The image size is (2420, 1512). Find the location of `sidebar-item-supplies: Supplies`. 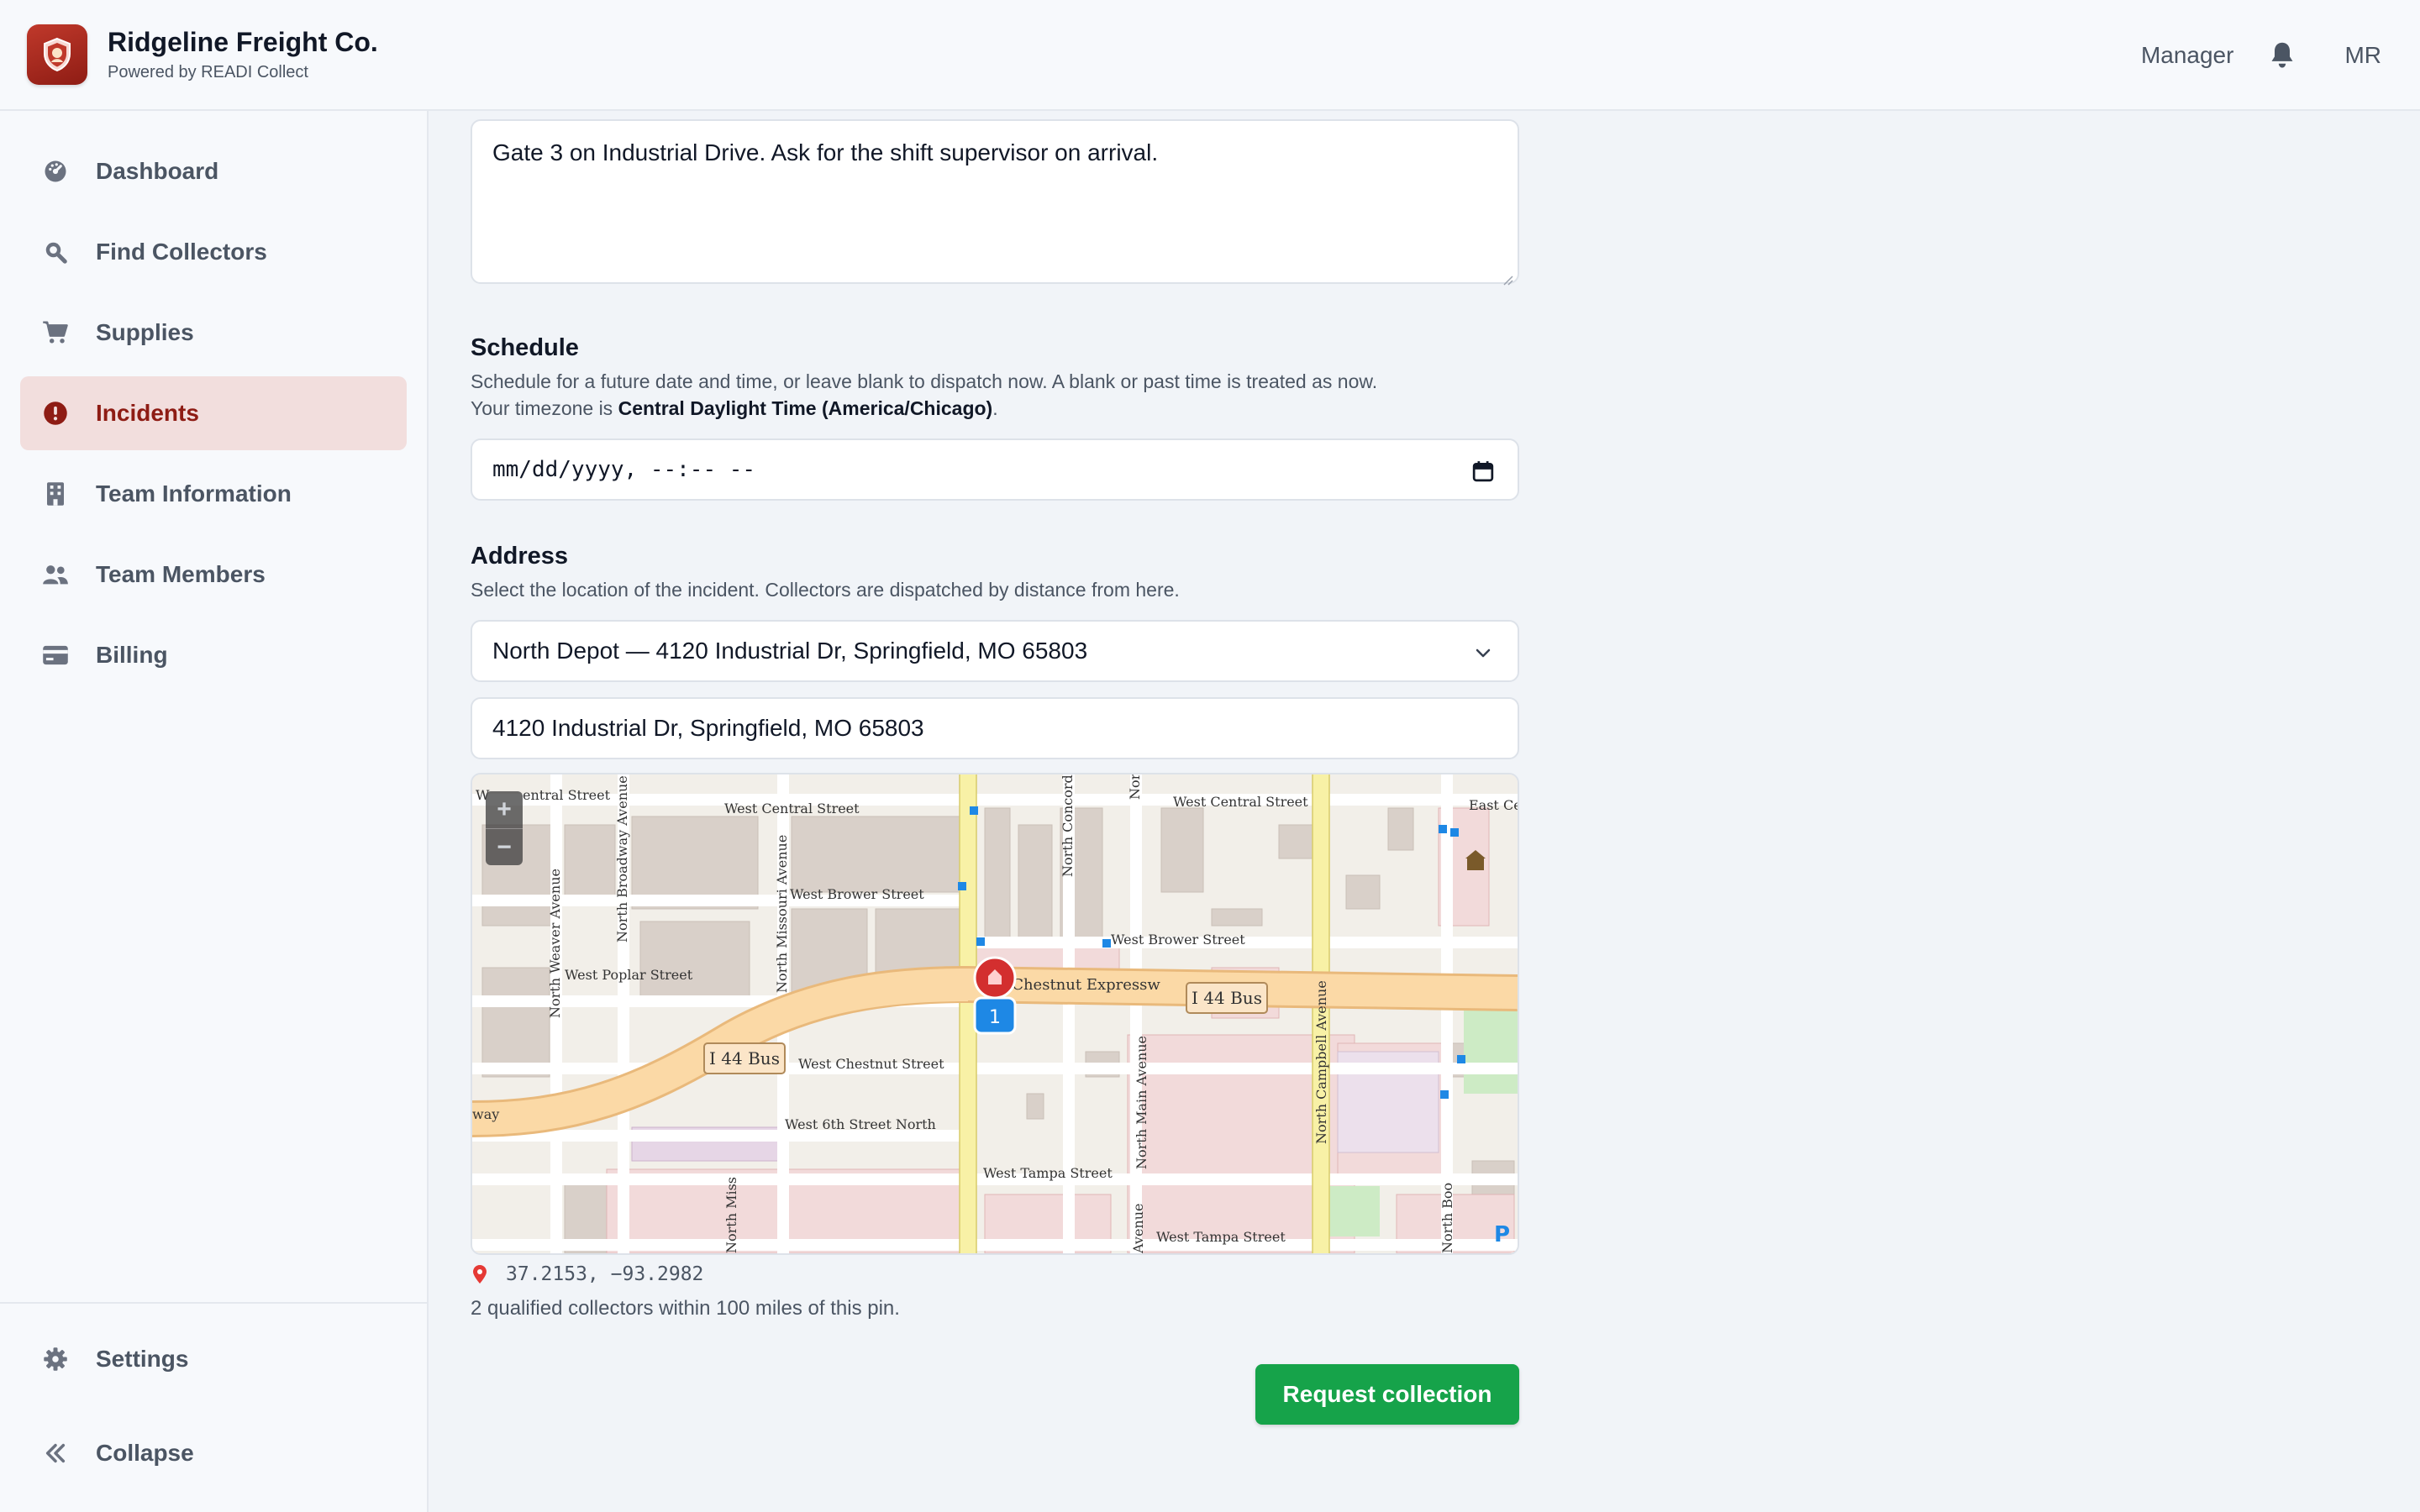

sidebar-item-supplies: Supplies is located at coordinates (214, 333).